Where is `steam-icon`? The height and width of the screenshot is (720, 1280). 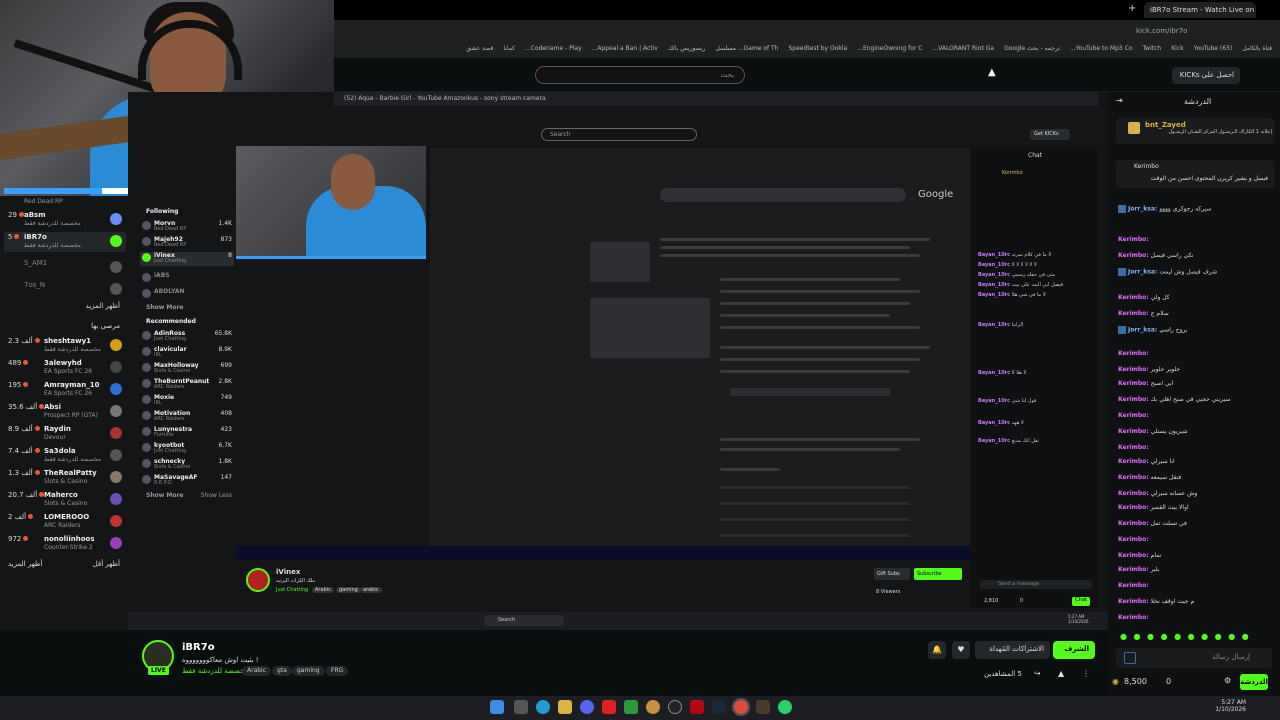
steam-icon is located at coordinates (719, 707).